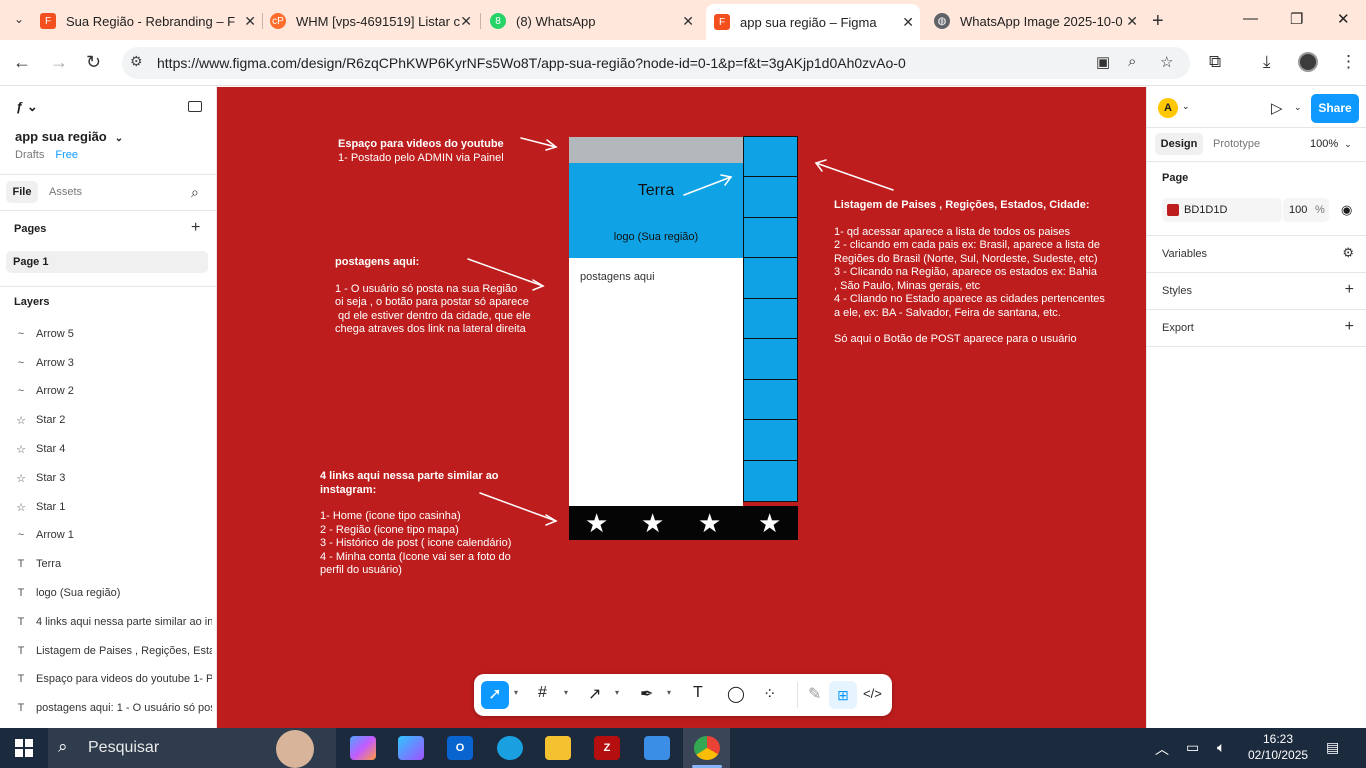 The height and width of the screenshot is (768, 1366). I want to click on file-explorer-app-icon, so click(558, 748).